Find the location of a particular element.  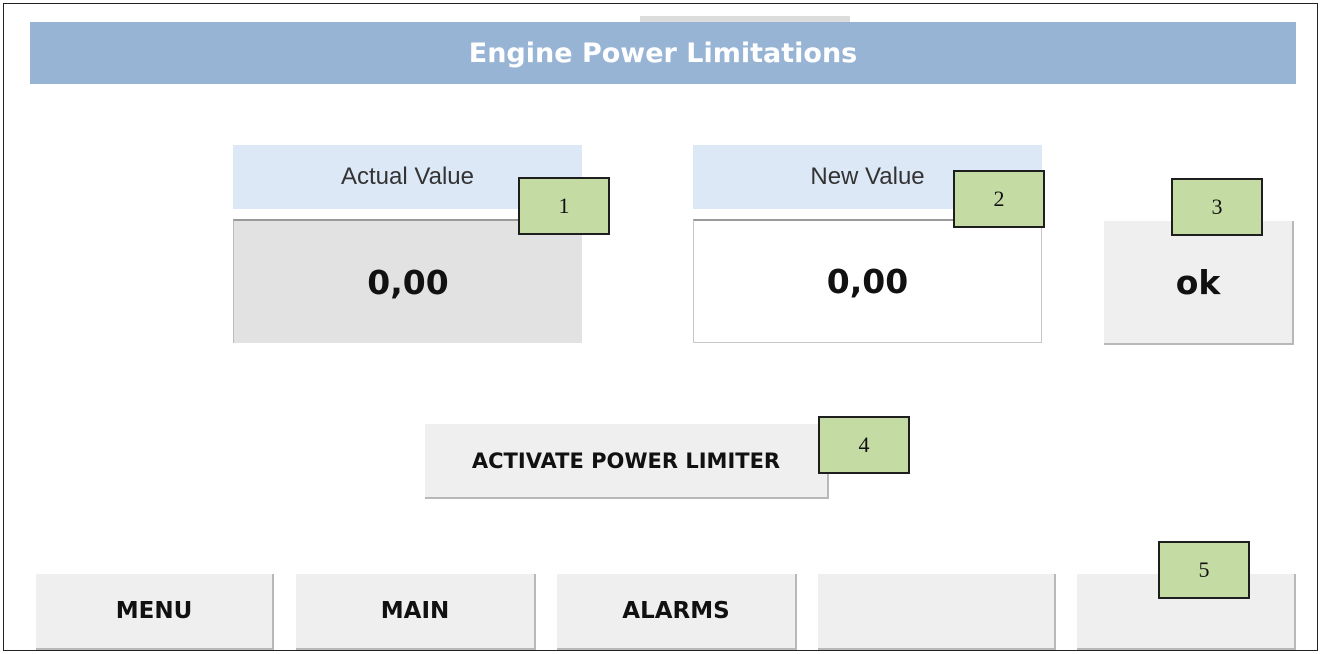

actual-value-display: 0,00 is located at coordinates (407, 281).